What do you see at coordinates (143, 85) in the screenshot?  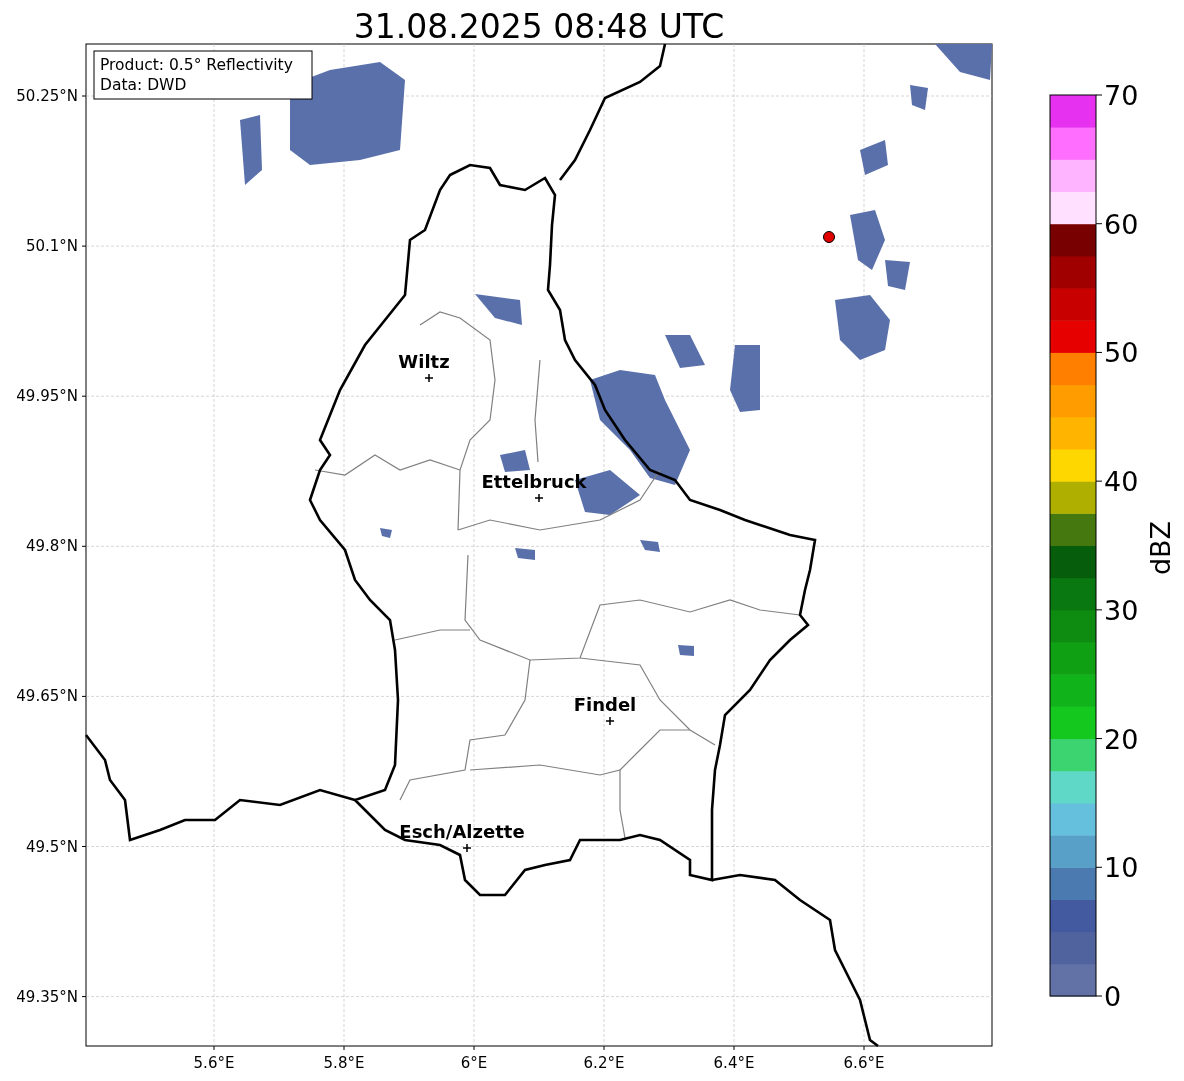 I see `info-text: Data: DWD` at bounding box center [143, 85].